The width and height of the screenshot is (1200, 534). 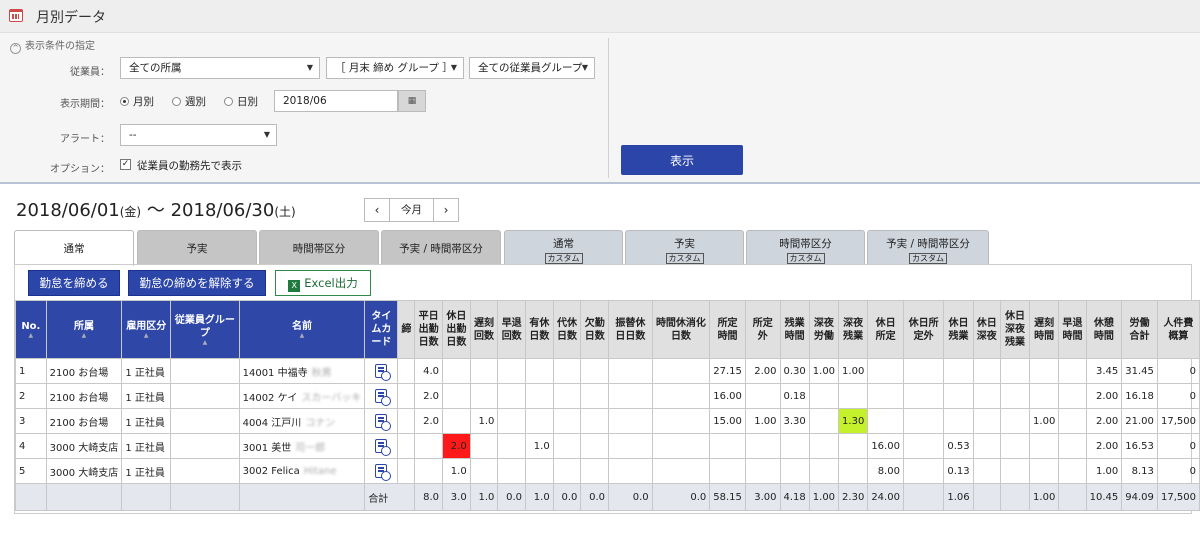 What do you see at coordinates (241, 101) in the screenshot?
I see `radio-daily: 日別` at bounding box center [241, 101].